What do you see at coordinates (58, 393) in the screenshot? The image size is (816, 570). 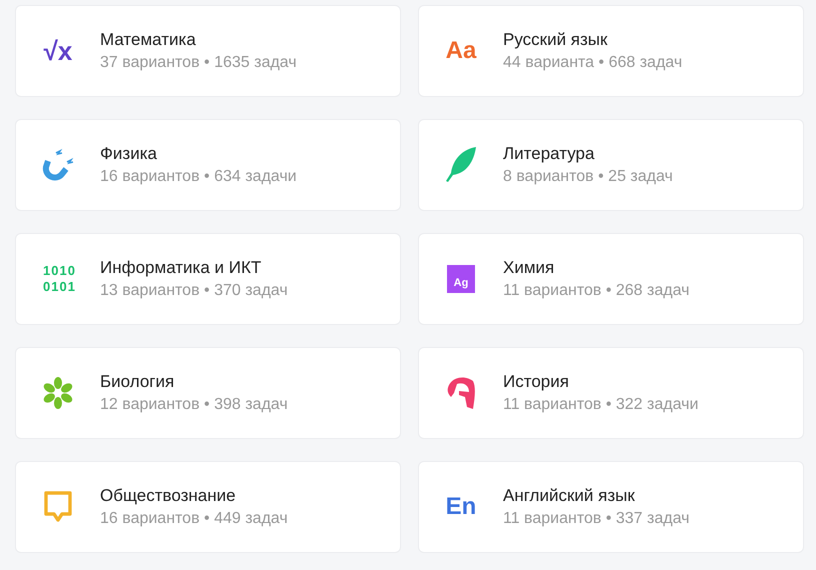 I see `leaves-icon` at bounding box center [58, 393].